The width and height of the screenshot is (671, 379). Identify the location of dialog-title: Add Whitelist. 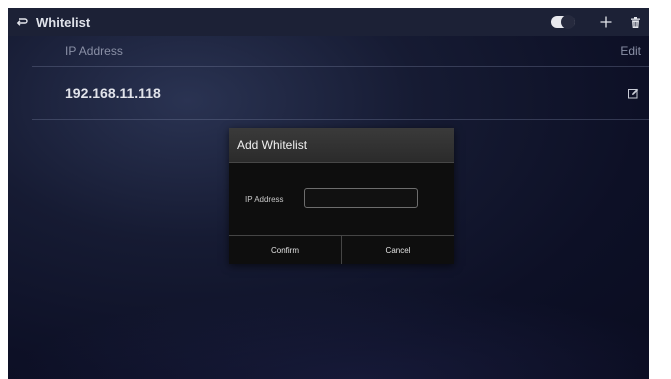
(272, 145).